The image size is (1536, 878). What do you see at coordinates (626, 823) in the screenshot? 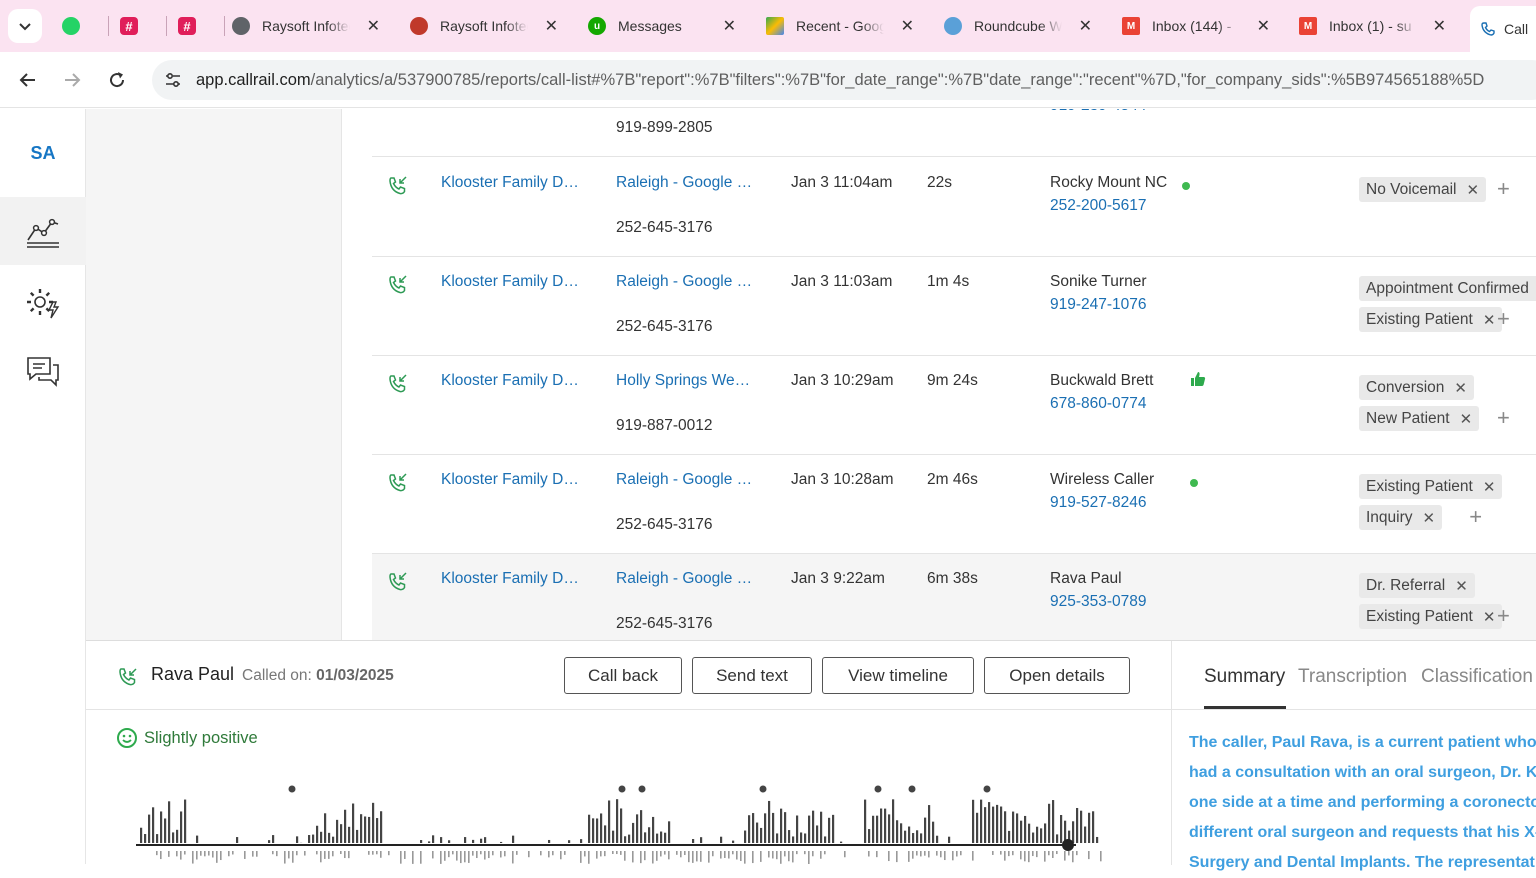
I see `audio-waveform` at bounding box center [626, 823].